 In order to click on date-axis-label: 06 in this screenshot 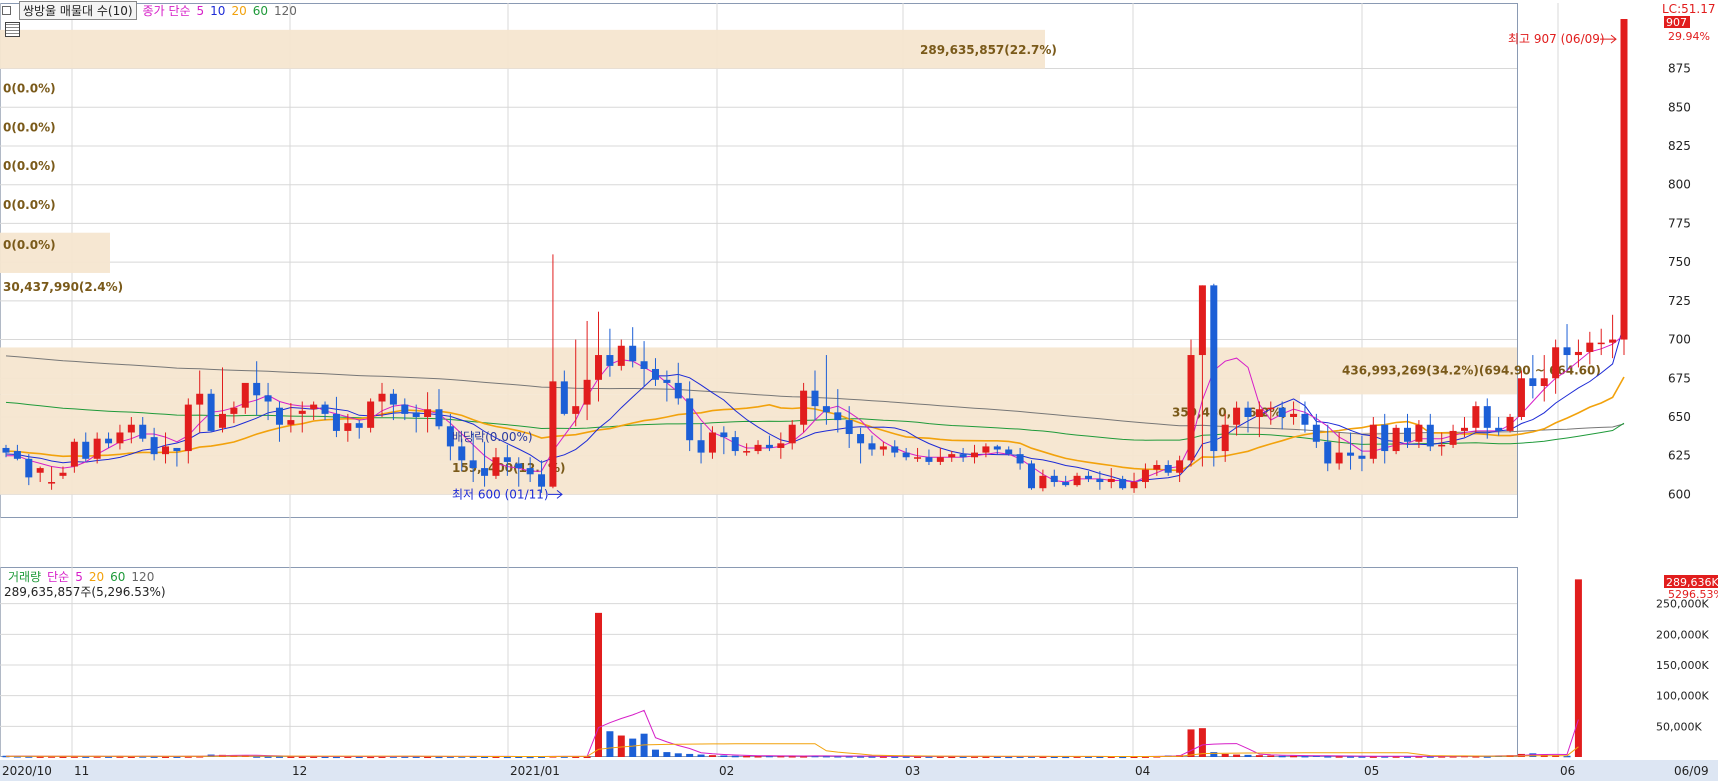, I will do `click(1567, 771)`.